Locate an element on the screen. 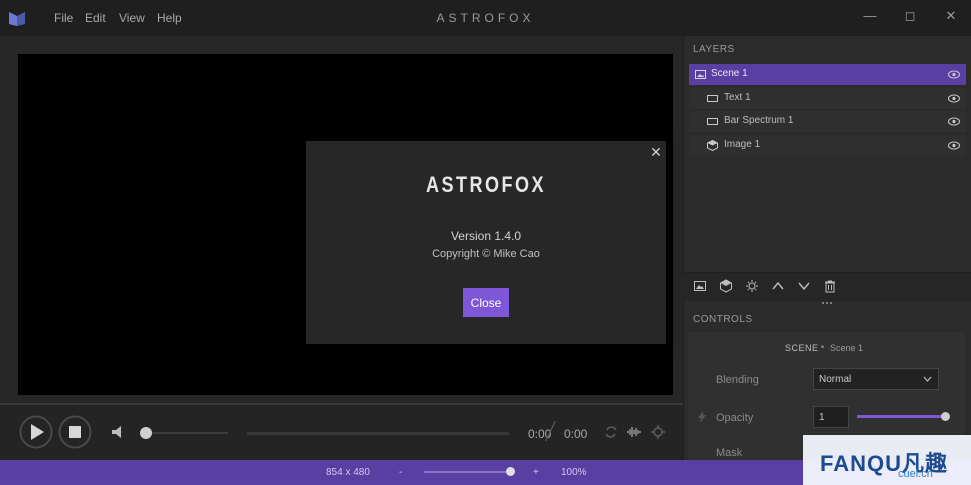  layers-header: LAYERS is located at coordinates (714, 49).